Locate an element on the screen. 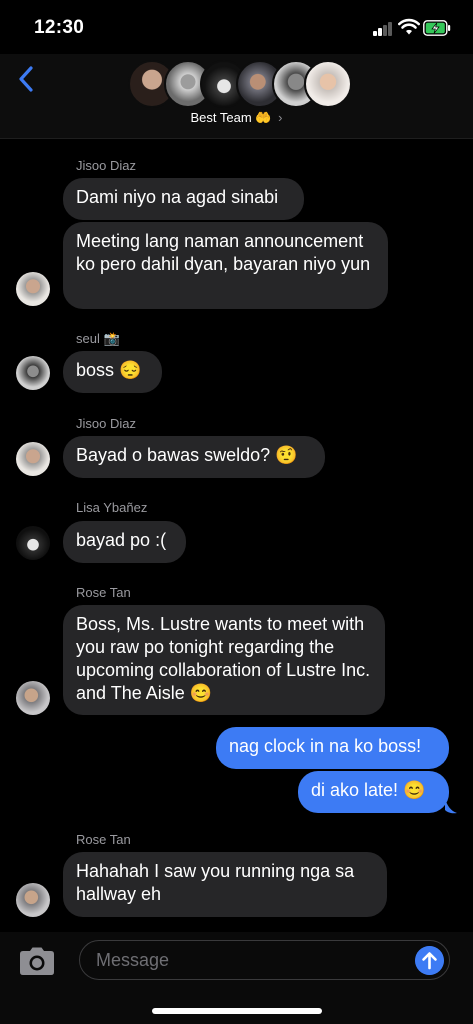 The image size is (473, 1024). bubble-tail is located at coordinates (451, 806).